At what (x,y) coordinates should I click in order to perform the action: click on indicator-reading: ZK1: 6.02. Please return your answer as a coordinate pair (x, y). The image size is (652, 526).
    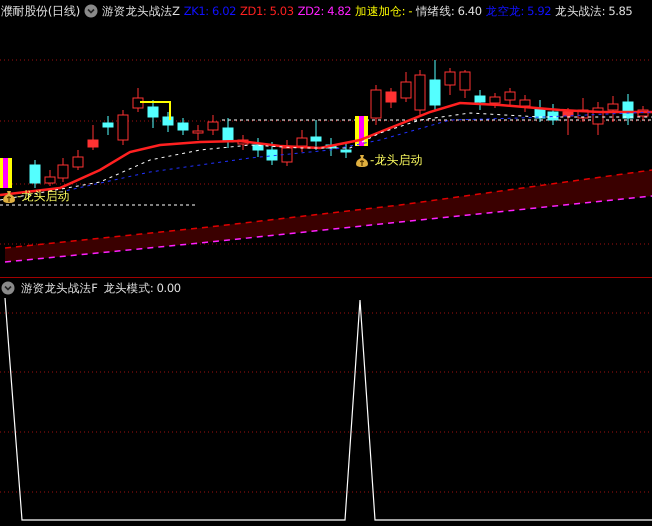
    Looking at the image, I should click on (210, 11).